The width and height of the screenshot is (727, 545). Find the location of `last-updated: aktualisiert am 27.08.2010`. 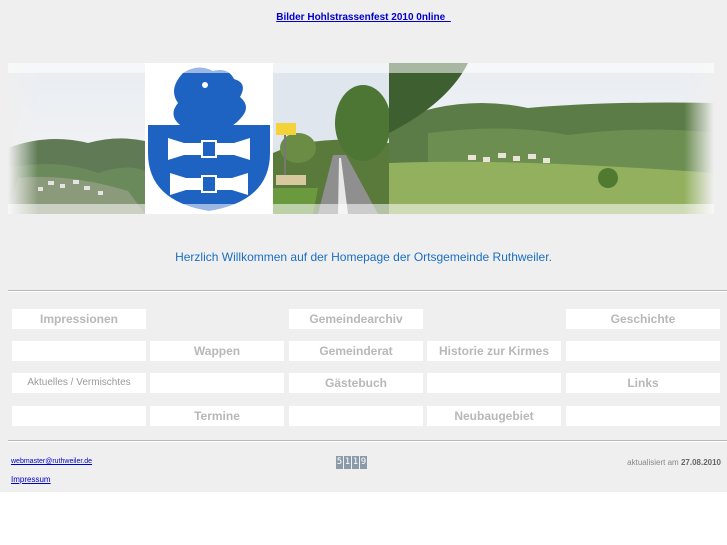

last-updated: aktualisiert am 27.08.2010 is located at coordinates (674, 462).